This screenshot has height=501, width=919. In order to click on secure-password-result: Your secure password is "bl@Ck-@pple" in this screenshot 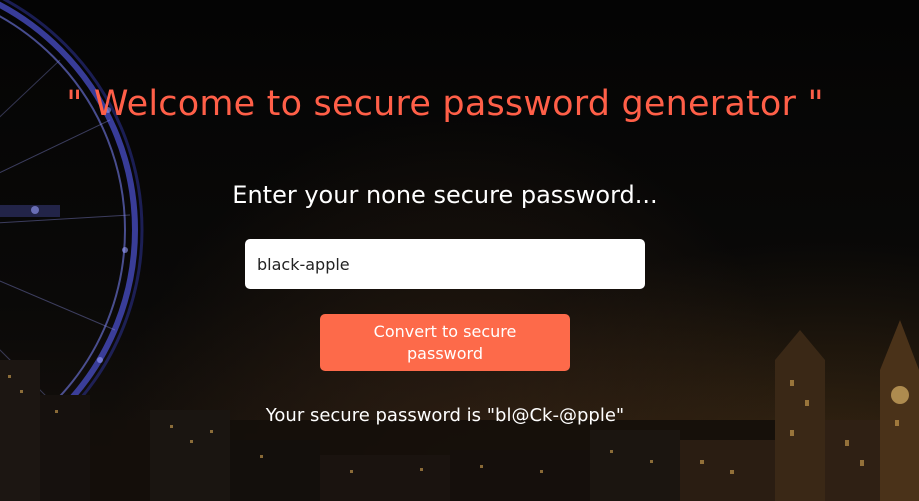, I will do `click(445, 415)`.